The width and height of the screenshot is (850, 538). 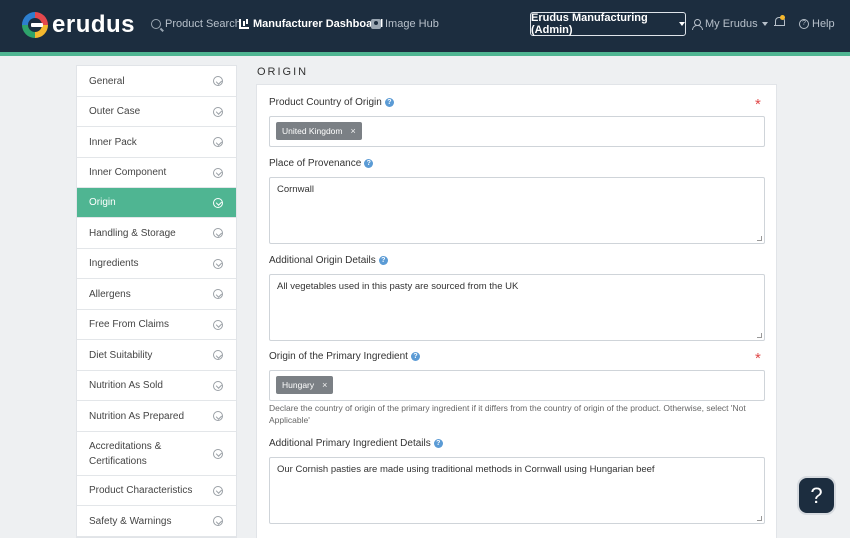 What do you see at coordinates (107, 81) in the screenshot?
I see `sidebar-item-label: General` at bounding box center [107, 81].